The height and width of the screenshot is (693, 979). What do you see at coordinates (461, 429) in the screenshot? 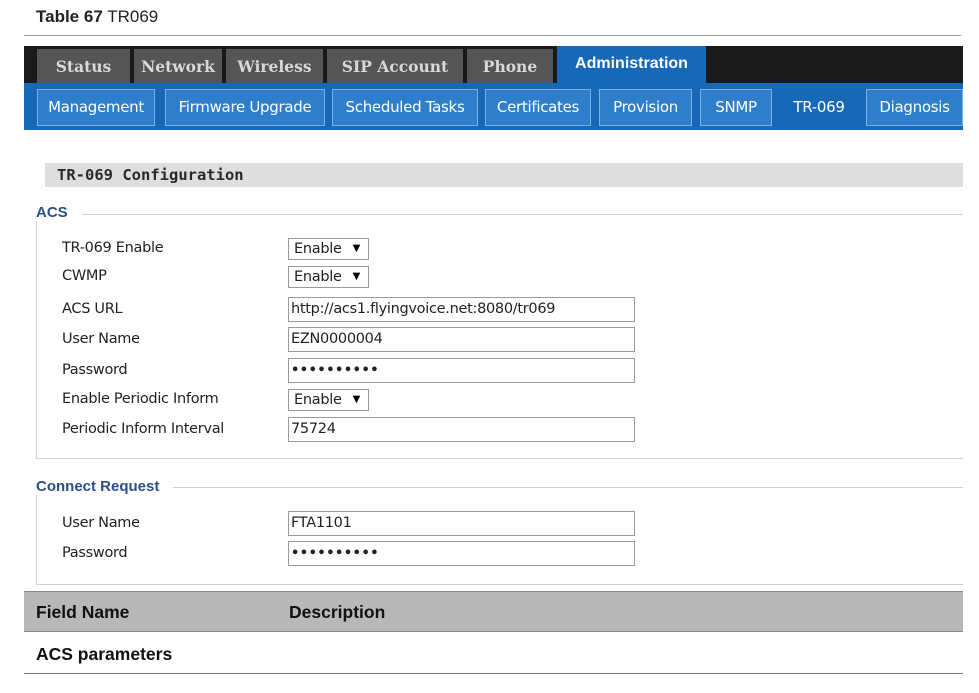
I see `periodic-interval-input: 75724` at bounding box center [461, 429].